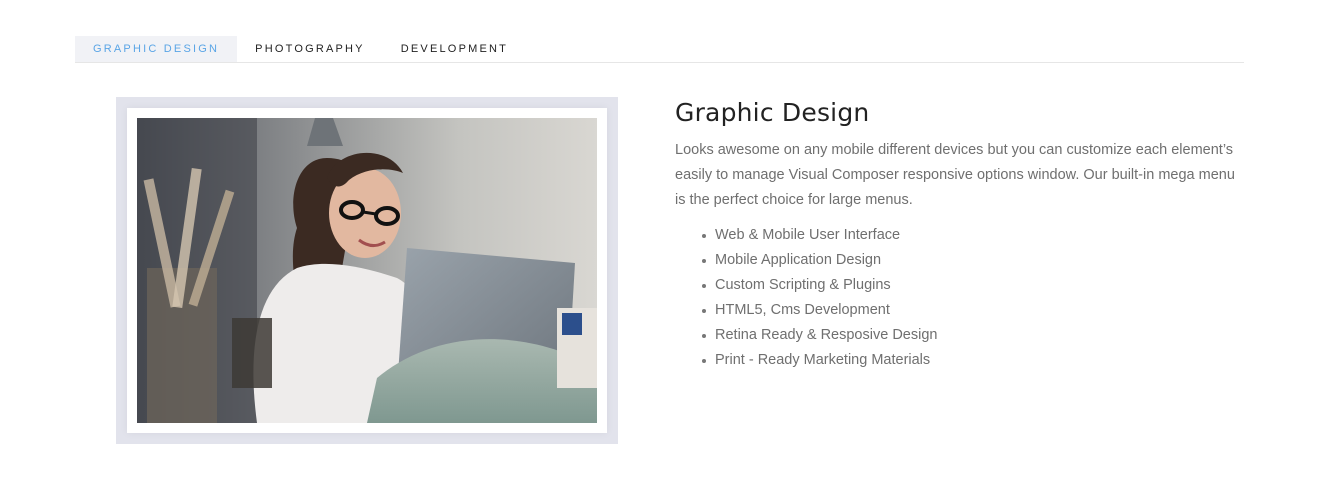 This screenshot has height=493, width=1319. What do you see at coordinates (772, 112) in the screenshot?
I see `panel-title: Graphic Design` at bounding box center [772, 112].